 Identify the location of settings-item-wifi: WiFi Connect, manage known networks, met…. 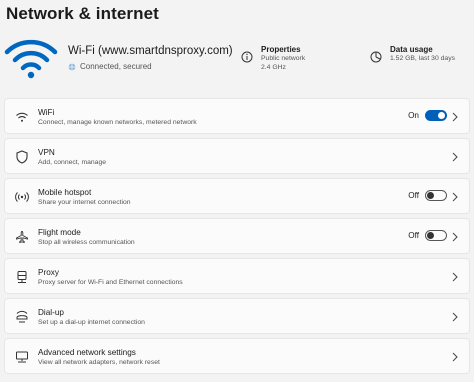
(237, 116).